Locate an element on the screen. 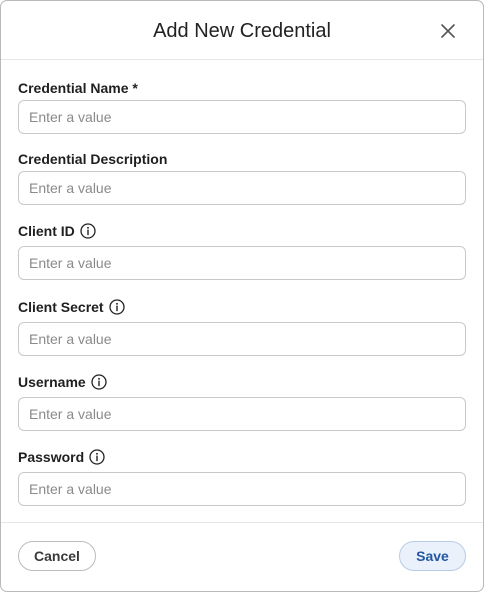  client-secret-label: Client Secret is located at coordinates (61, 307).